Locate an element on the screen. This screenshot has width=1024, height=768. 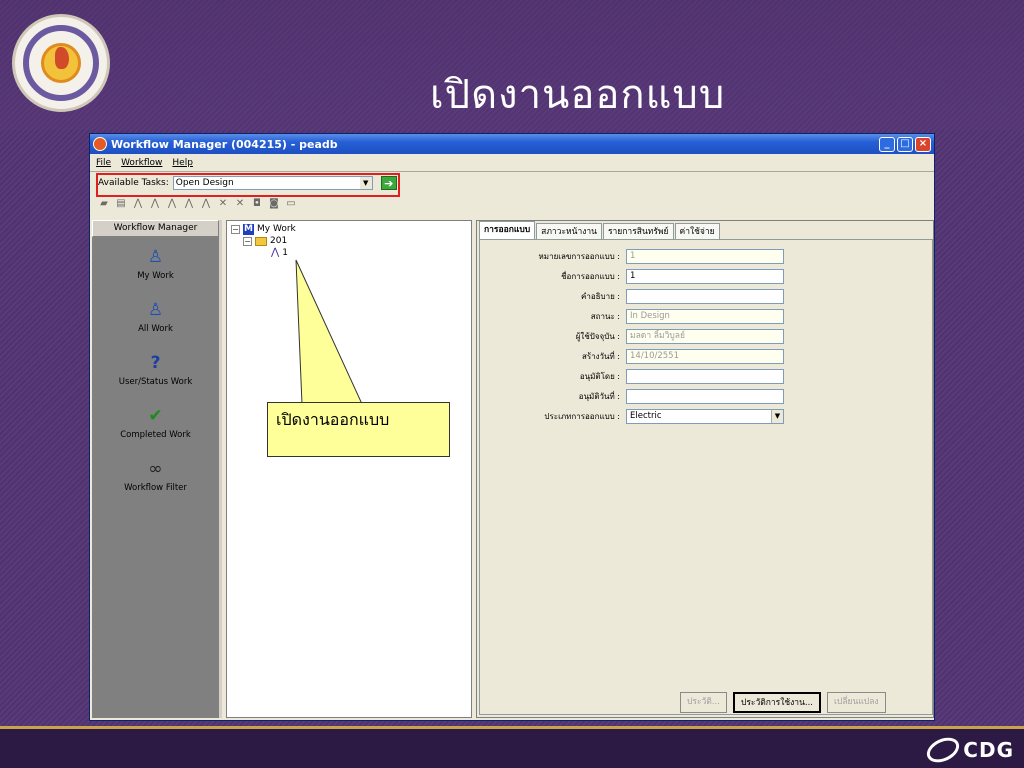
checkmark-folder-icon: ✔ is located at coordinates (155, 416).